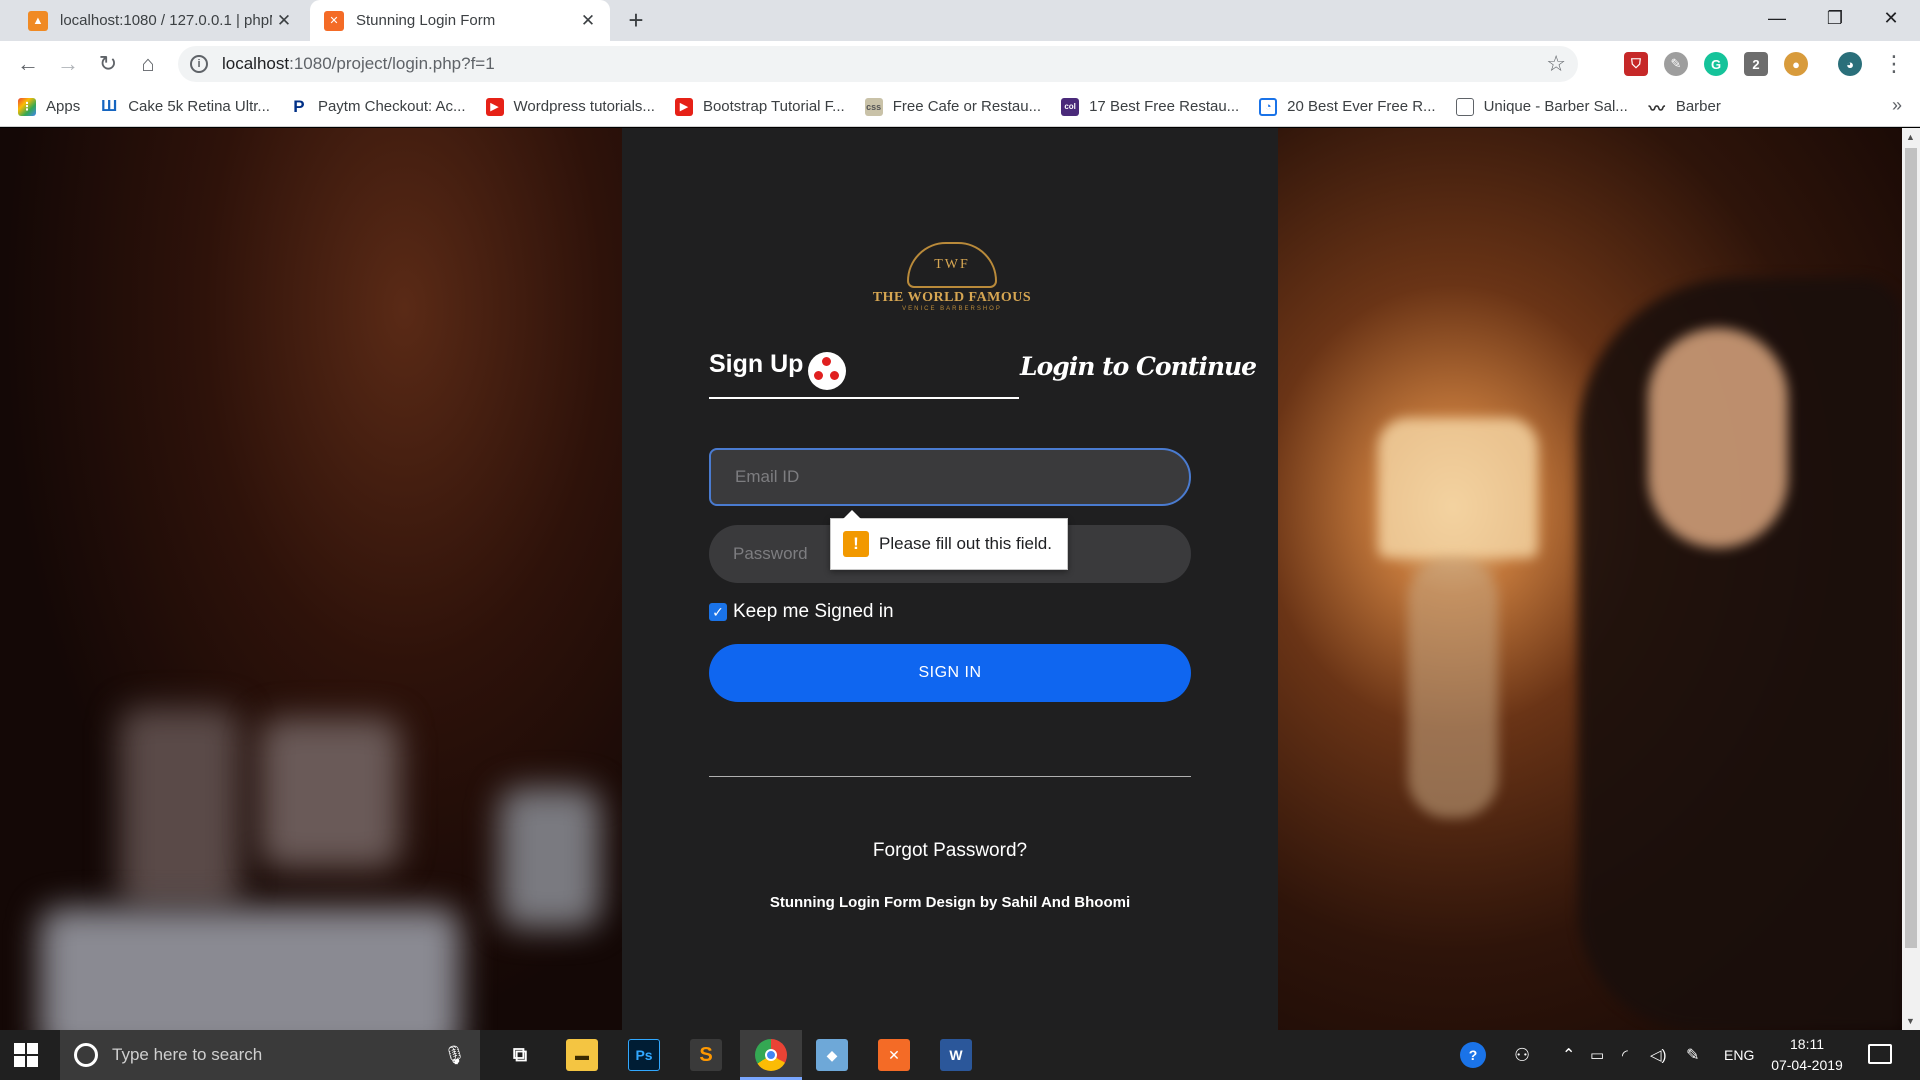 The height and width of the screenshot is (1080, 1920). What do you see at coordinates (1556, 64) in the screenshot?
I see `bookmark-star-icon: ☆` at bounding box center [1556, 64].